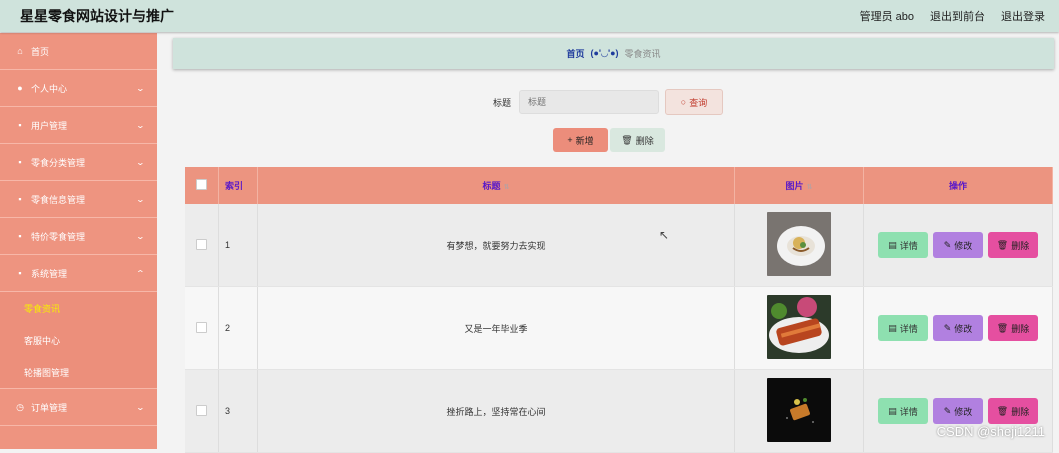 This screenshot has width=1059, height=453. Describe the element at coordinates (20, 406) in the screenshot. I see `clock-icon: ◷` at that location.